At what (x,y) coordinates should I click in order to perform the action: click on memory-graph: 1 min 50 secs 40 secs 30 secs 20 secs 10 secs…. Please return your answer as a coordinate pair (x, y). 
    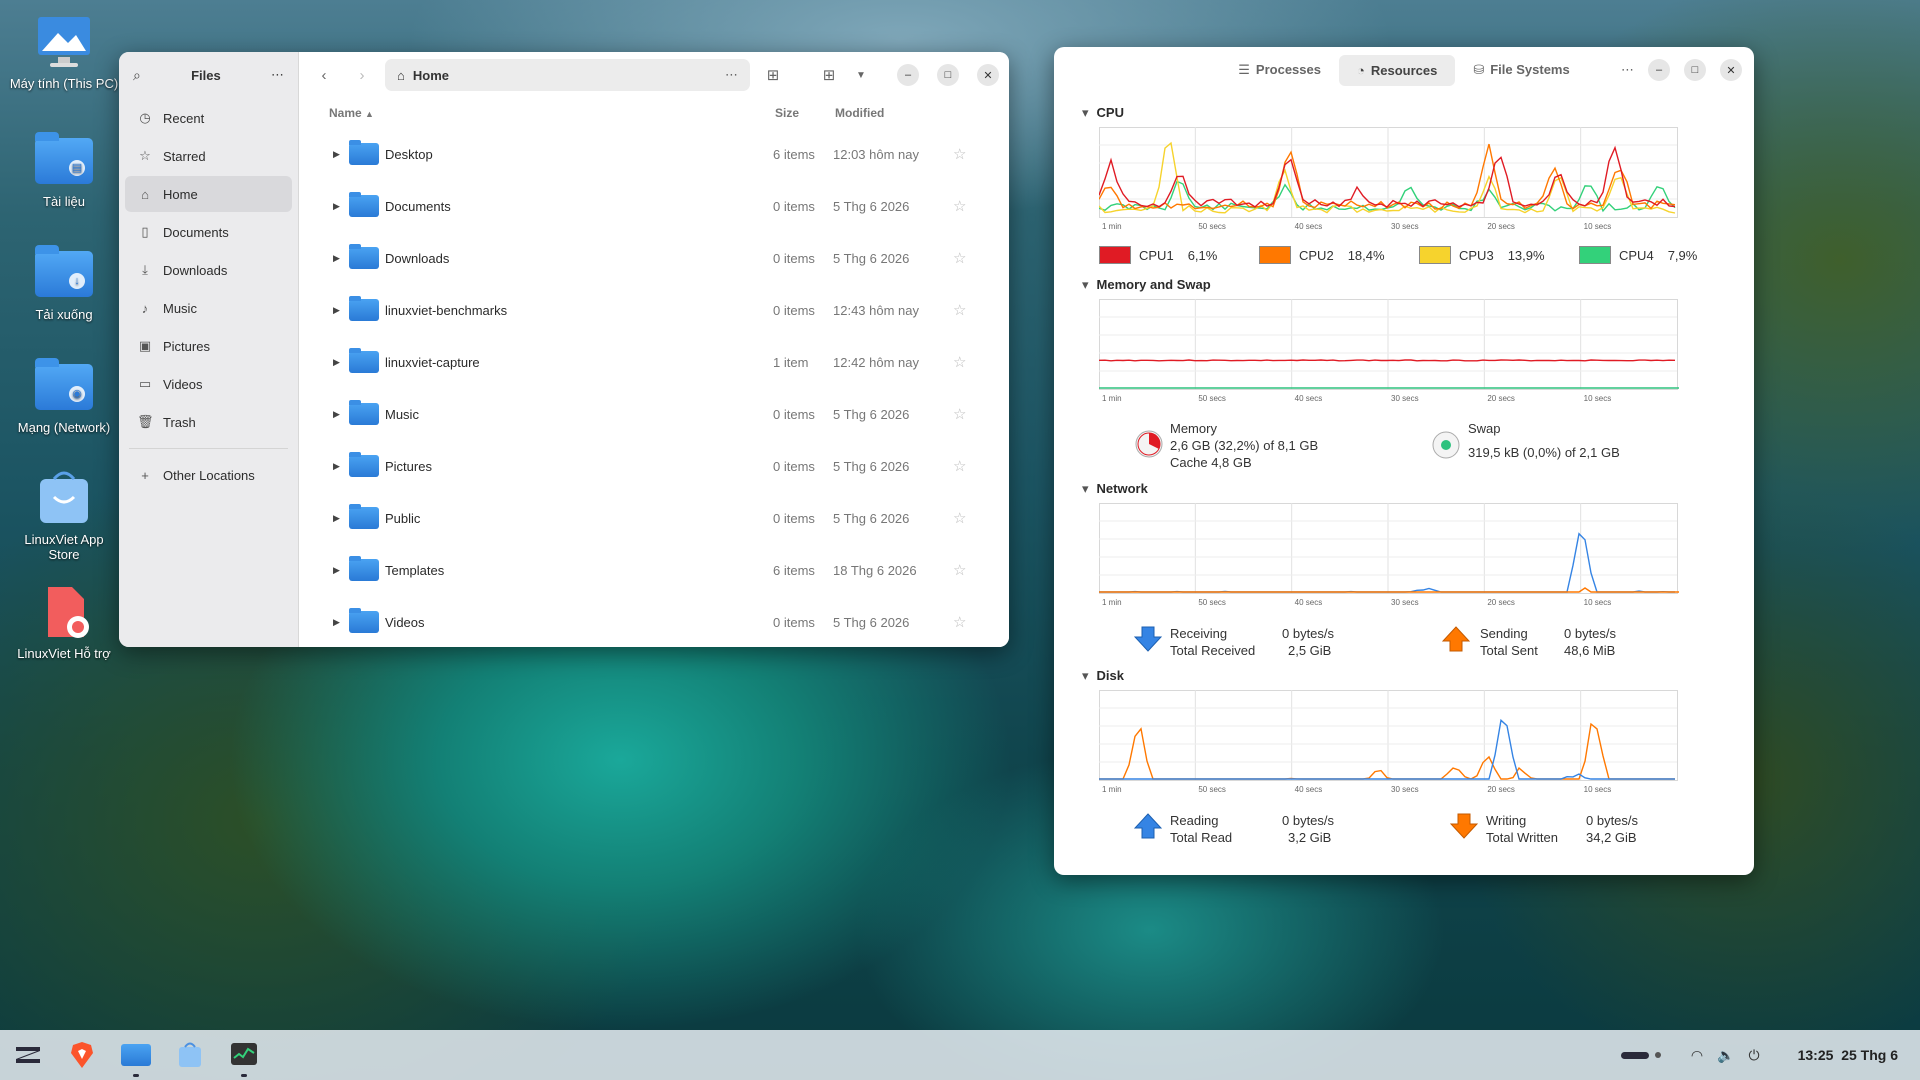
    Looking at the image, I should click on (1389, 351).